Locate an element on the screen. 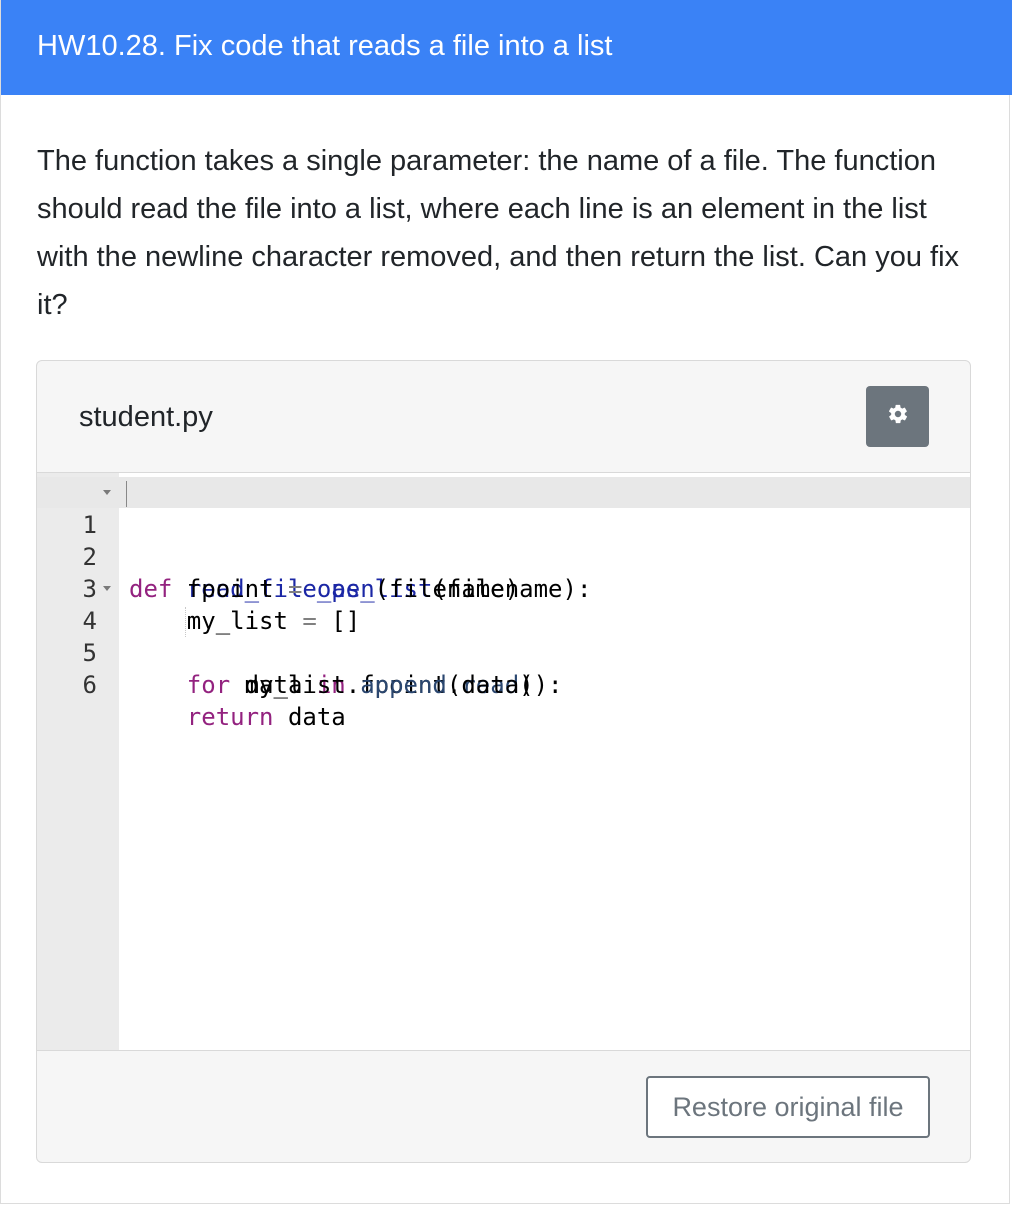 The height and width of the screenshot is (1207, 1012). code-line: 4 for data in fpoint.read(): is located at coordinates (503, 636).